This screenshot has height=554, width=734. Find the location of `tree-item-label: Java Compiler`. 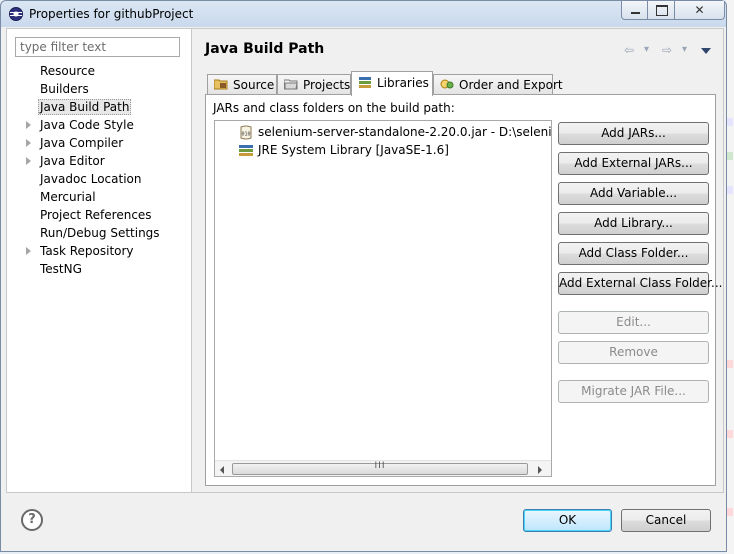

tree-item-label: Java Compiler is located at coordinates (82, 143).